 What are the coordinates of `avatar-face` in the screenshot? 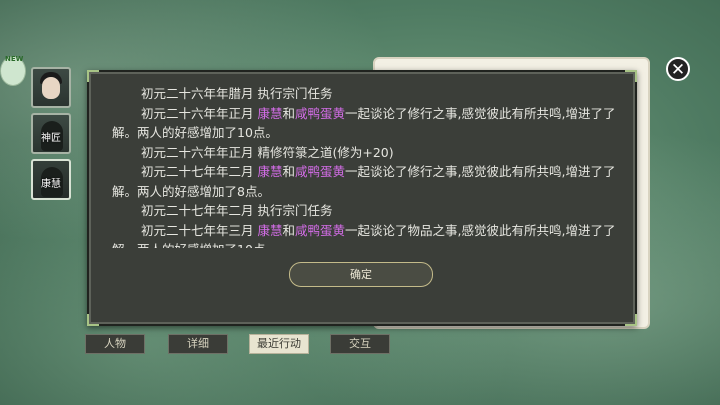 It's located at (51, 88).